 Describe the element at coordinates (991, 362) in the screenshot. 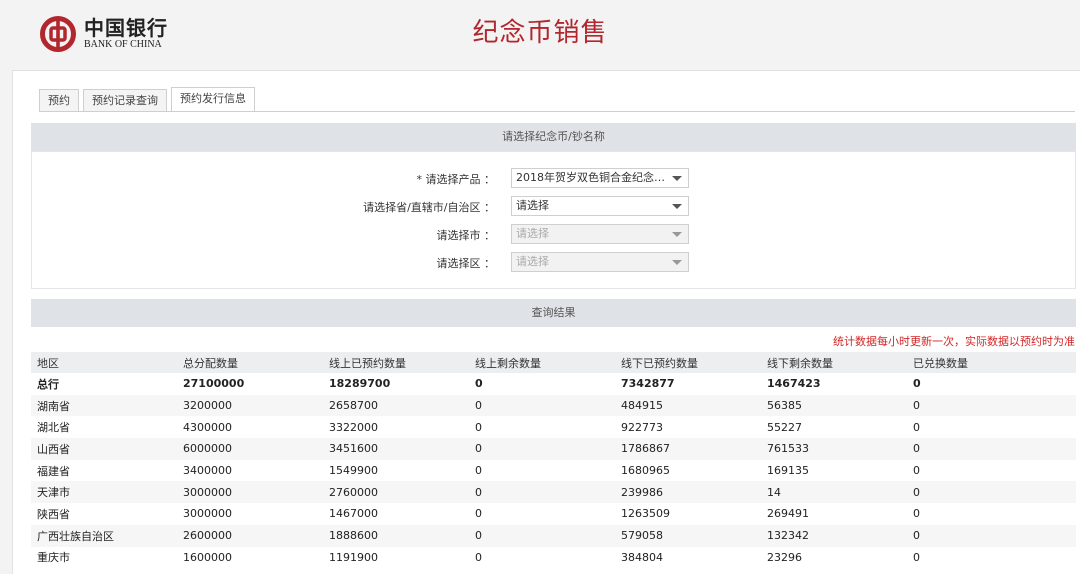

I see `column-header: 已兑换数量` at that location.